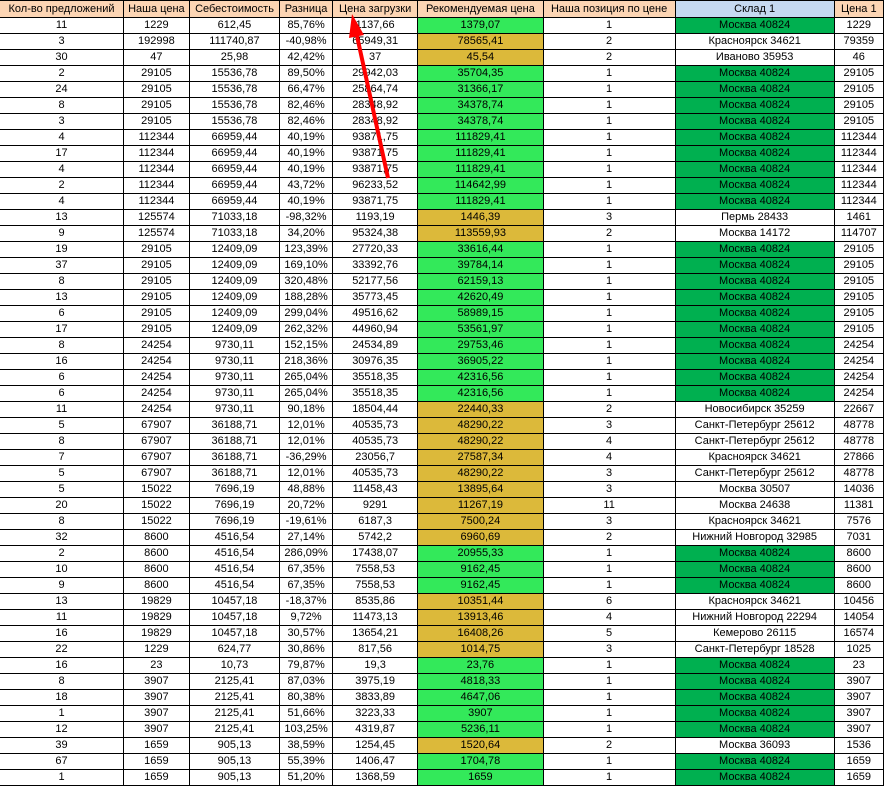  Describe the element at coordinates (306, 313) in the screenshot. I see `cell-difference: 299,04%` at that location.